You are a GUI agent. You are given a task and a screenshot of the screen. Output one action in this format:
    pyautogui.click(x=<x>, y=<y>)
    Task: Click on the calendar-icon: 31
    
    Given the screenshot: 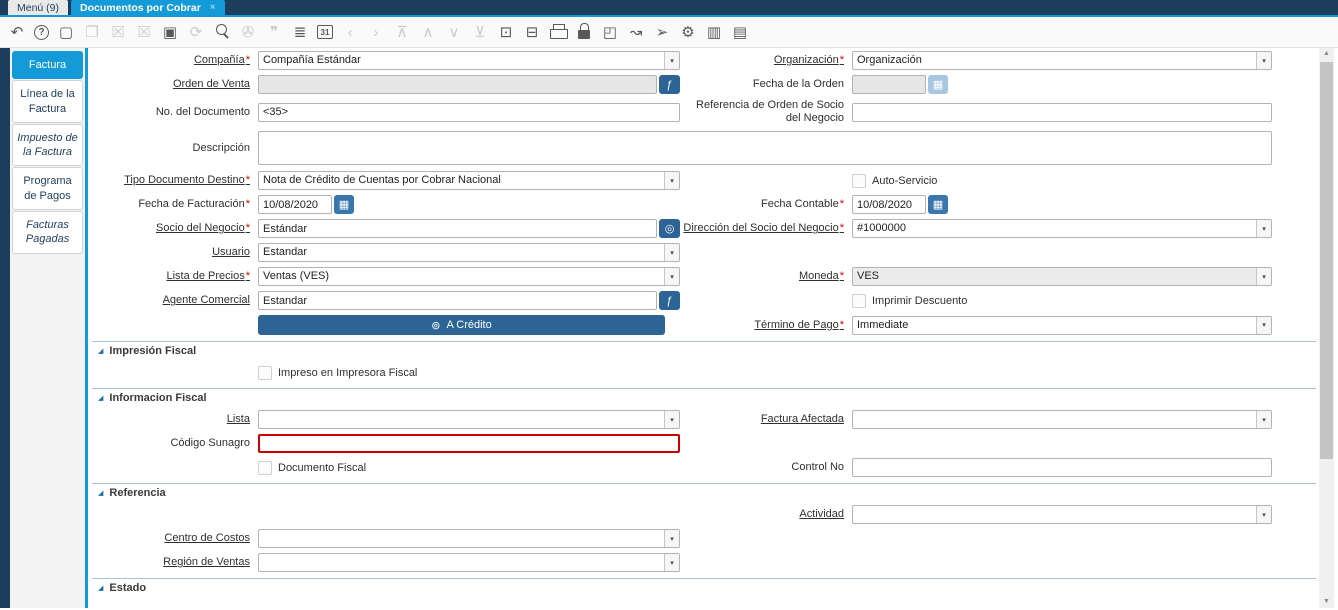 What is the action you would take?
    pyautogui.click(x=325, y=32)
    